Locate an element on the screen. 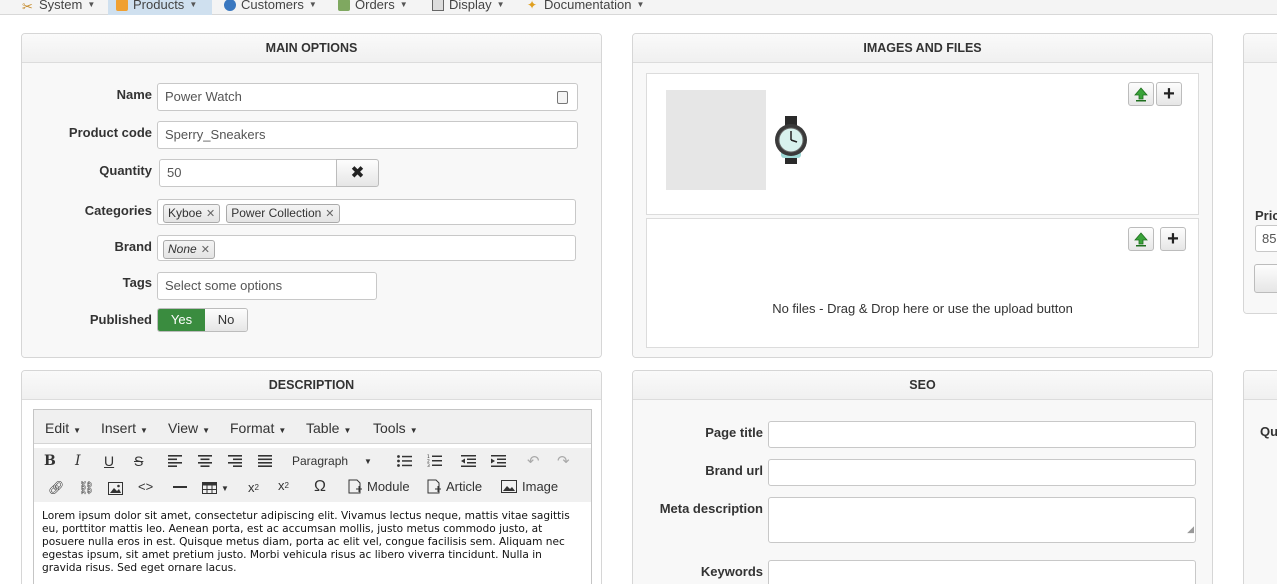 The height and width of the screenshot is (584, 1277). strikethrough-icon: S is located at coordinates (138, 461).